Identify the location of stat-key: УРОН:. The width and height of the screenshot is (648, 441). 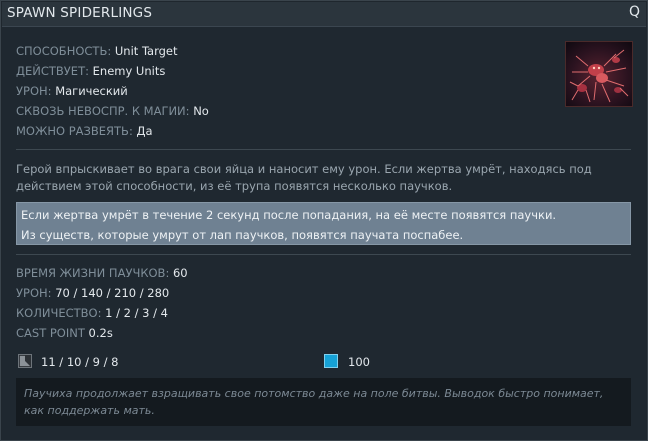
(34, 293).